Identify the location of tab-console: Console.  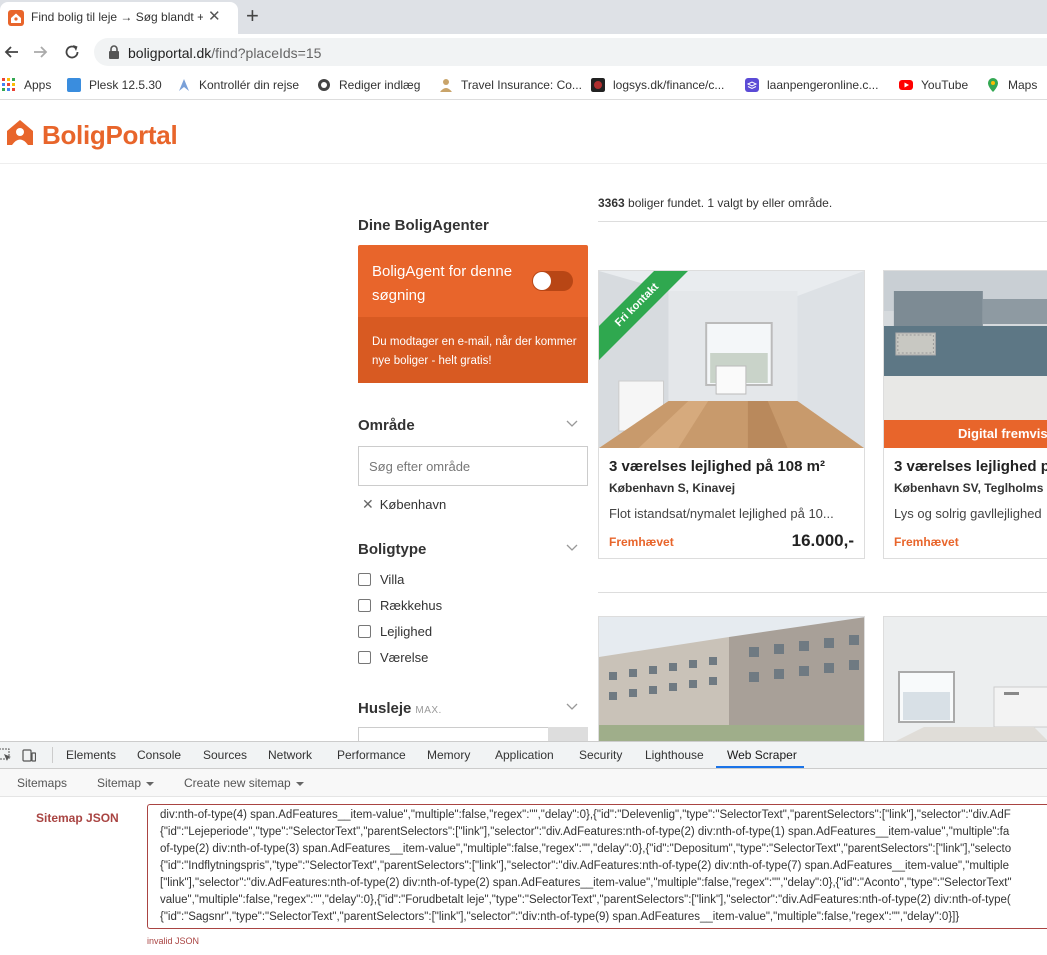
(159, 755).